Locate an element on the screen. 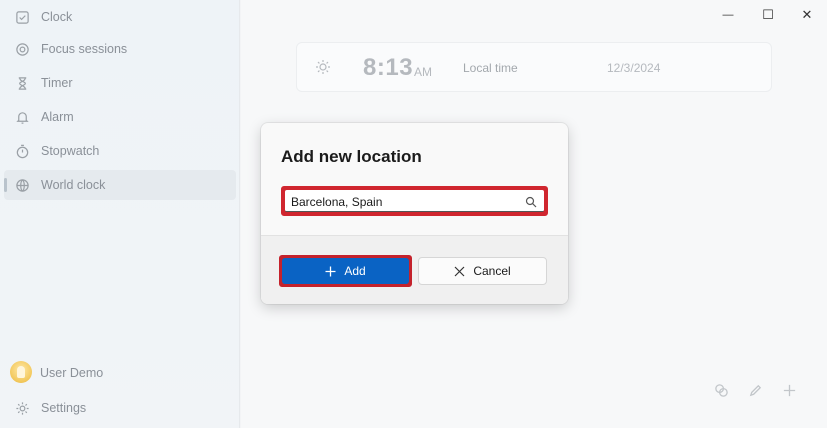 The image size is (827, 428). cancel-button: Cancel is located at coordinates (482, 271).